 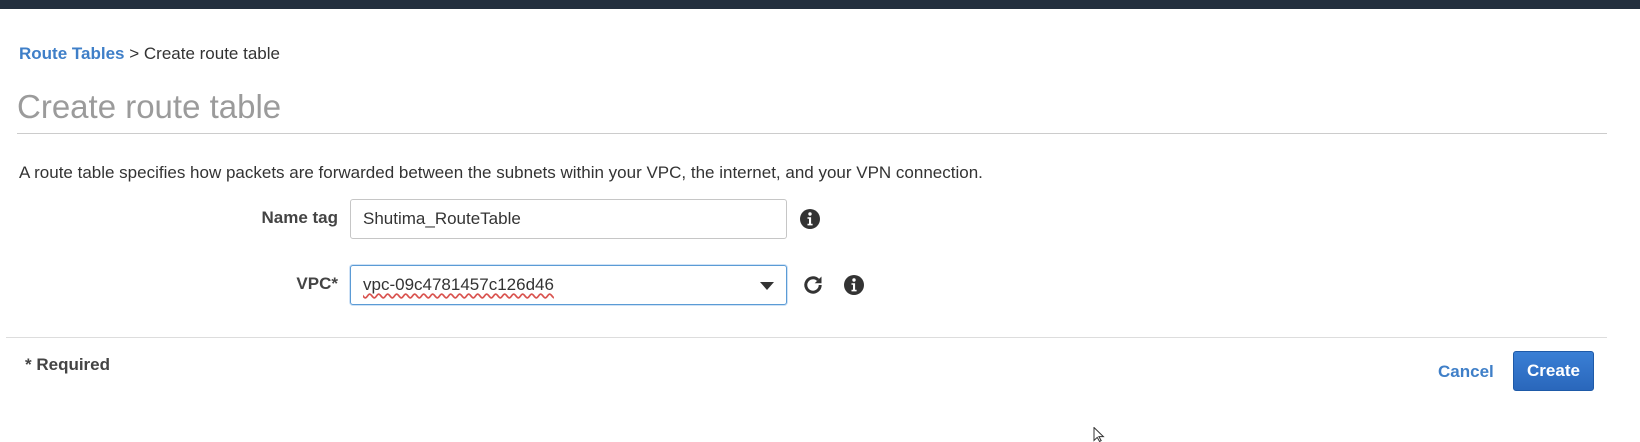 What do you see at coordinates (806, 337) in the screenshot?
I see `footer-divider` at bounding box center [806, 337].